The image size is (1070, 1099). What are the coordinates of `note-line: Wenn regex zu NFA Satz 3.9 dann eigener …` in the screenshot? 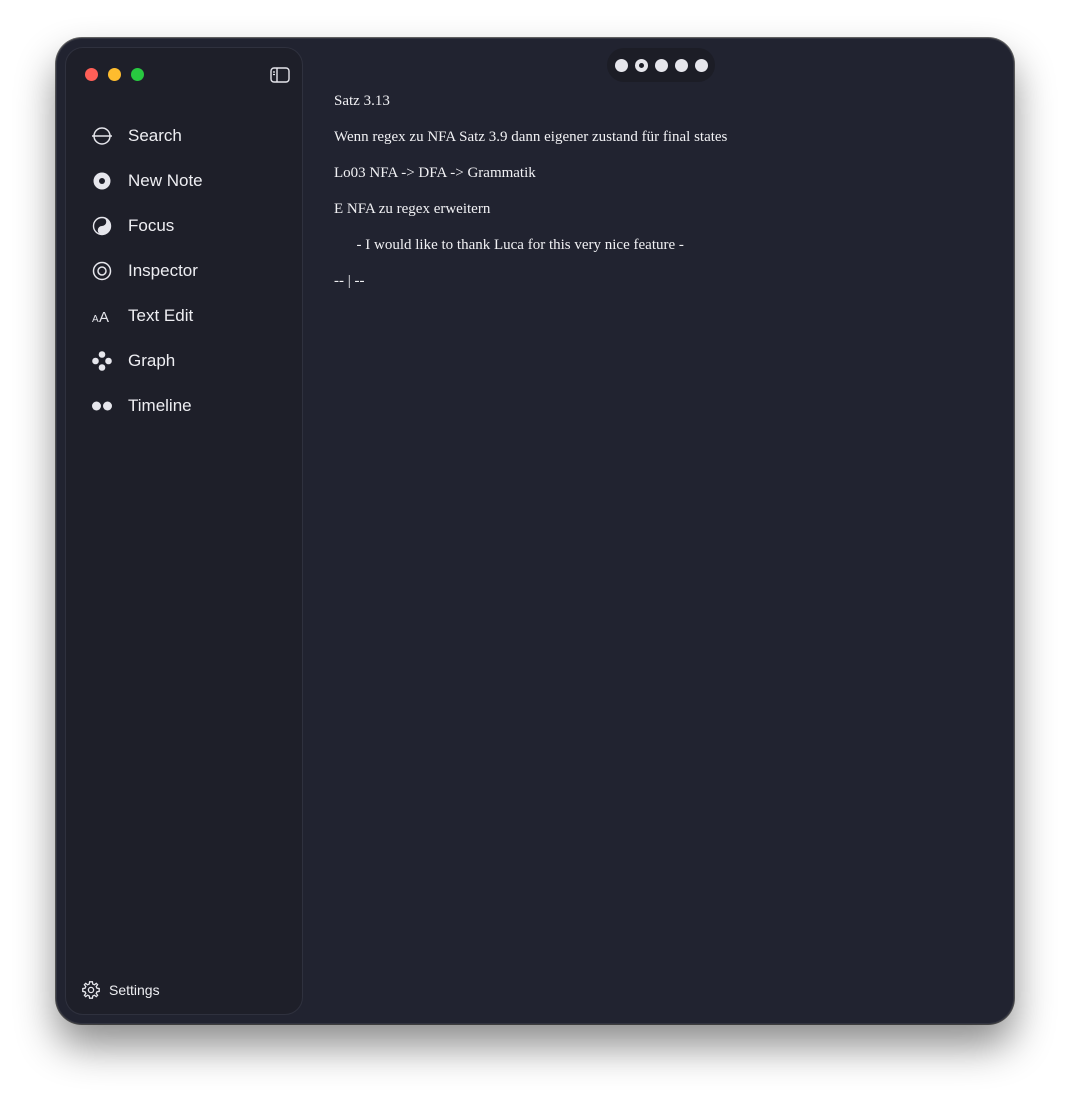 It's located at (654, 142).